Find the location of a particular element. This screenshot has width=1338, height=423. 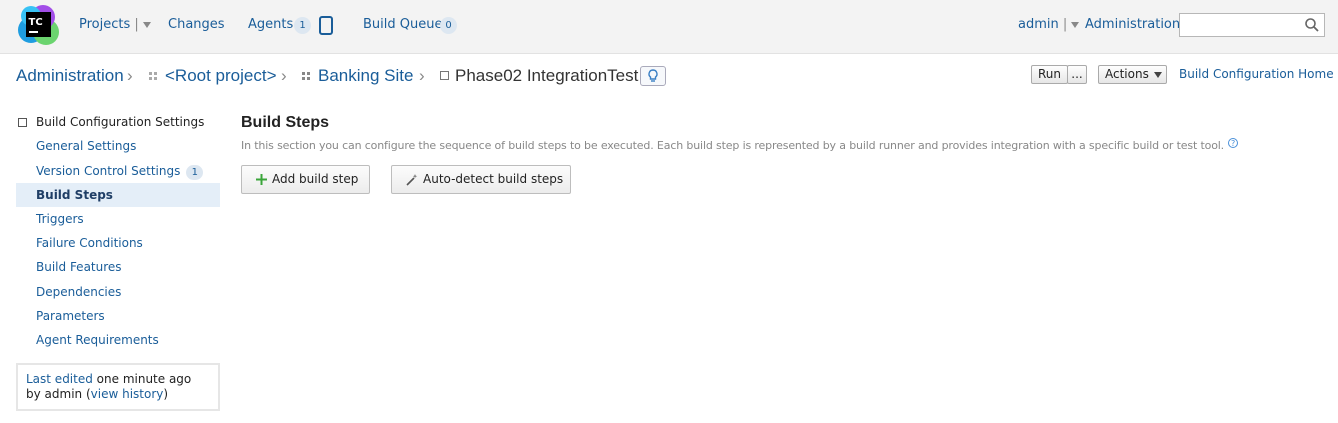

auto-detect-build-steps-button: Auto-detect build steps is located at coordinates (481, 179).